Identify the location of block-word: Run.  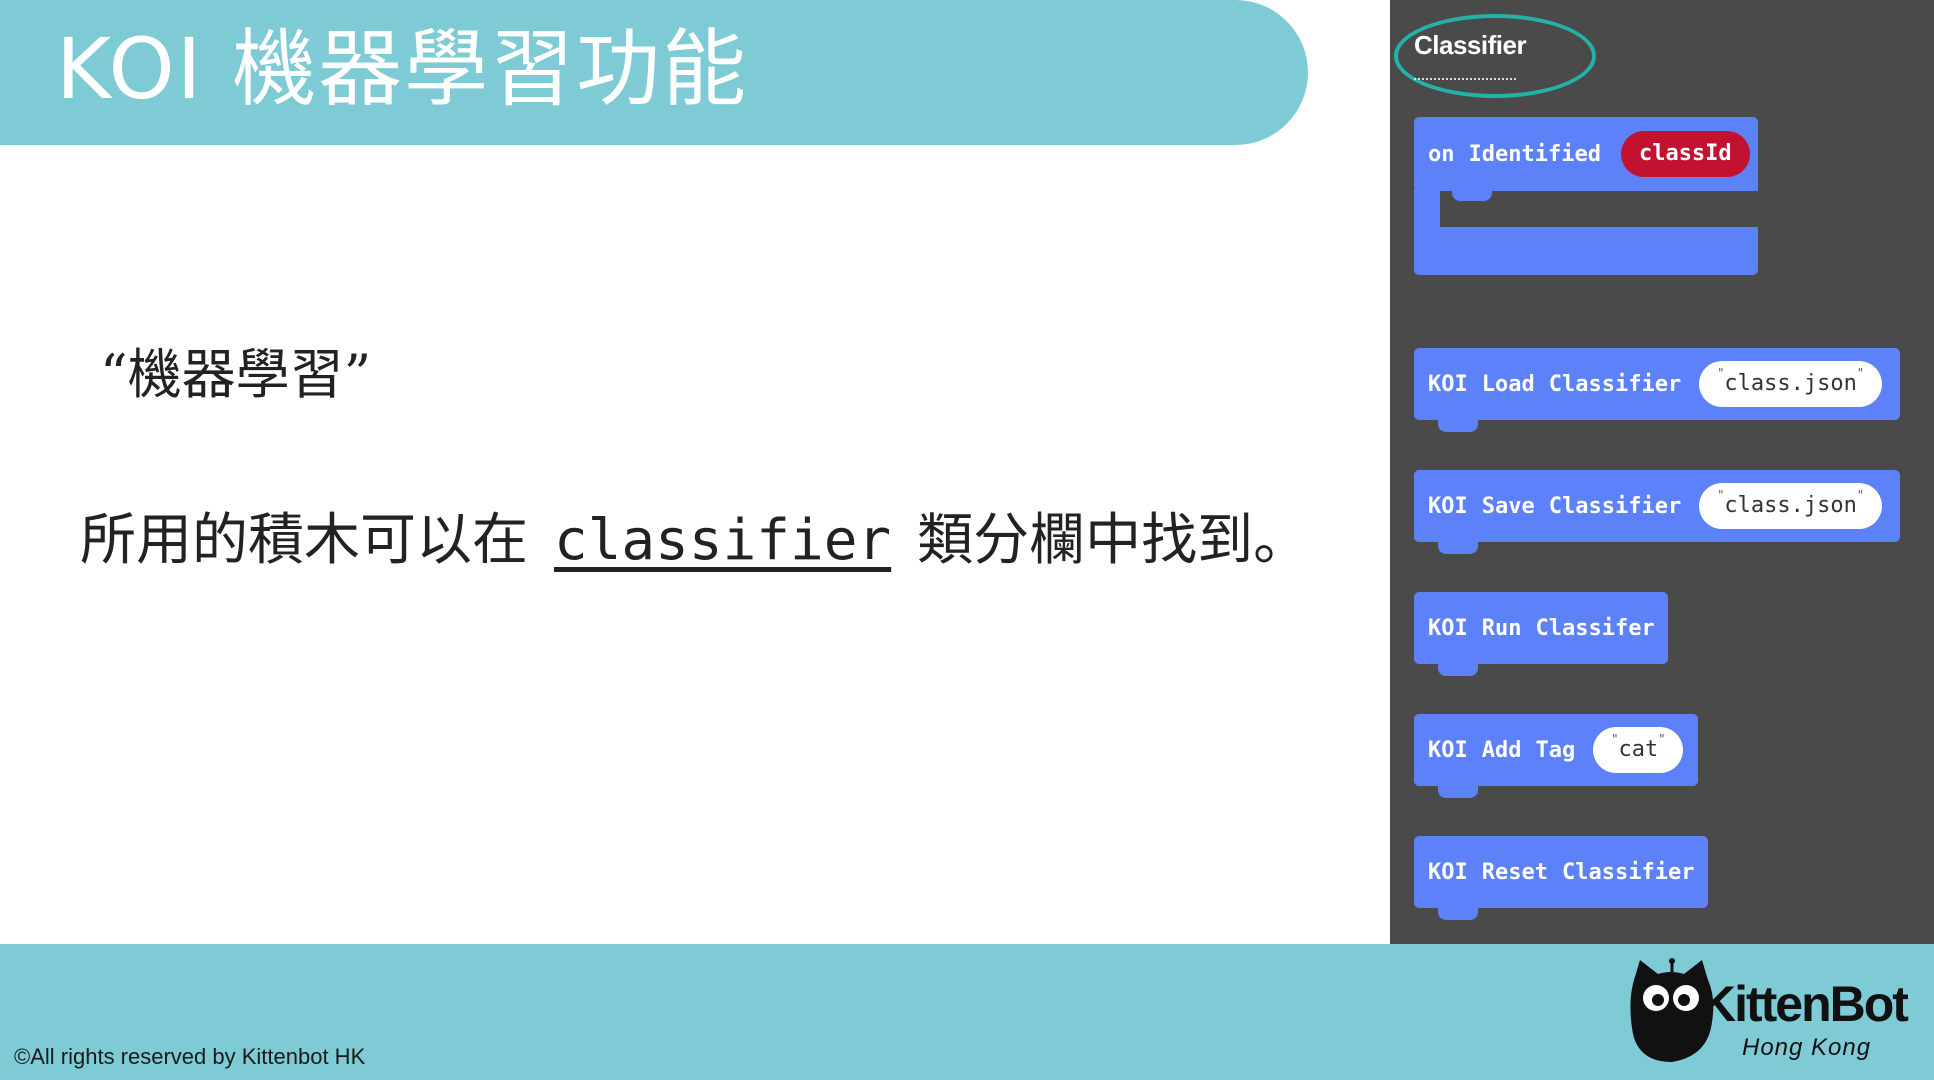
(1501, 628).